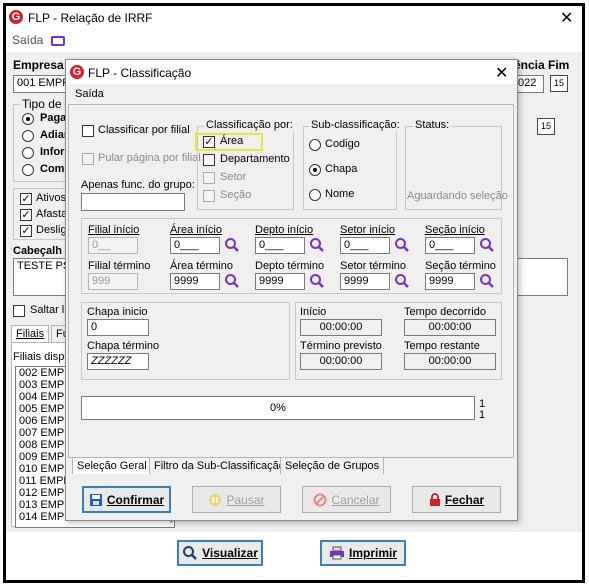  I want to click on bg-menu-saida: Saída, so click(38, 40).